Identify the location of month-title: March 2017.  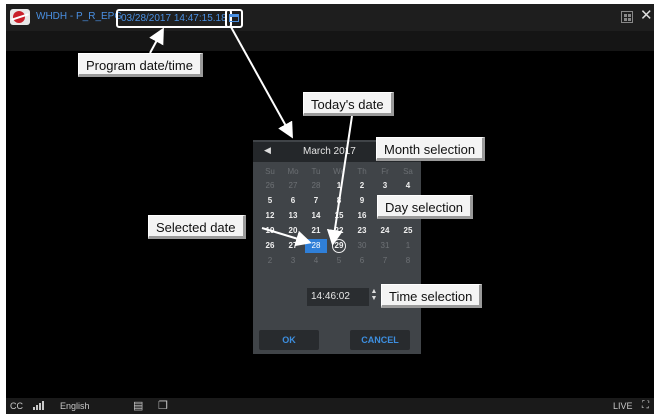
(329, 151).